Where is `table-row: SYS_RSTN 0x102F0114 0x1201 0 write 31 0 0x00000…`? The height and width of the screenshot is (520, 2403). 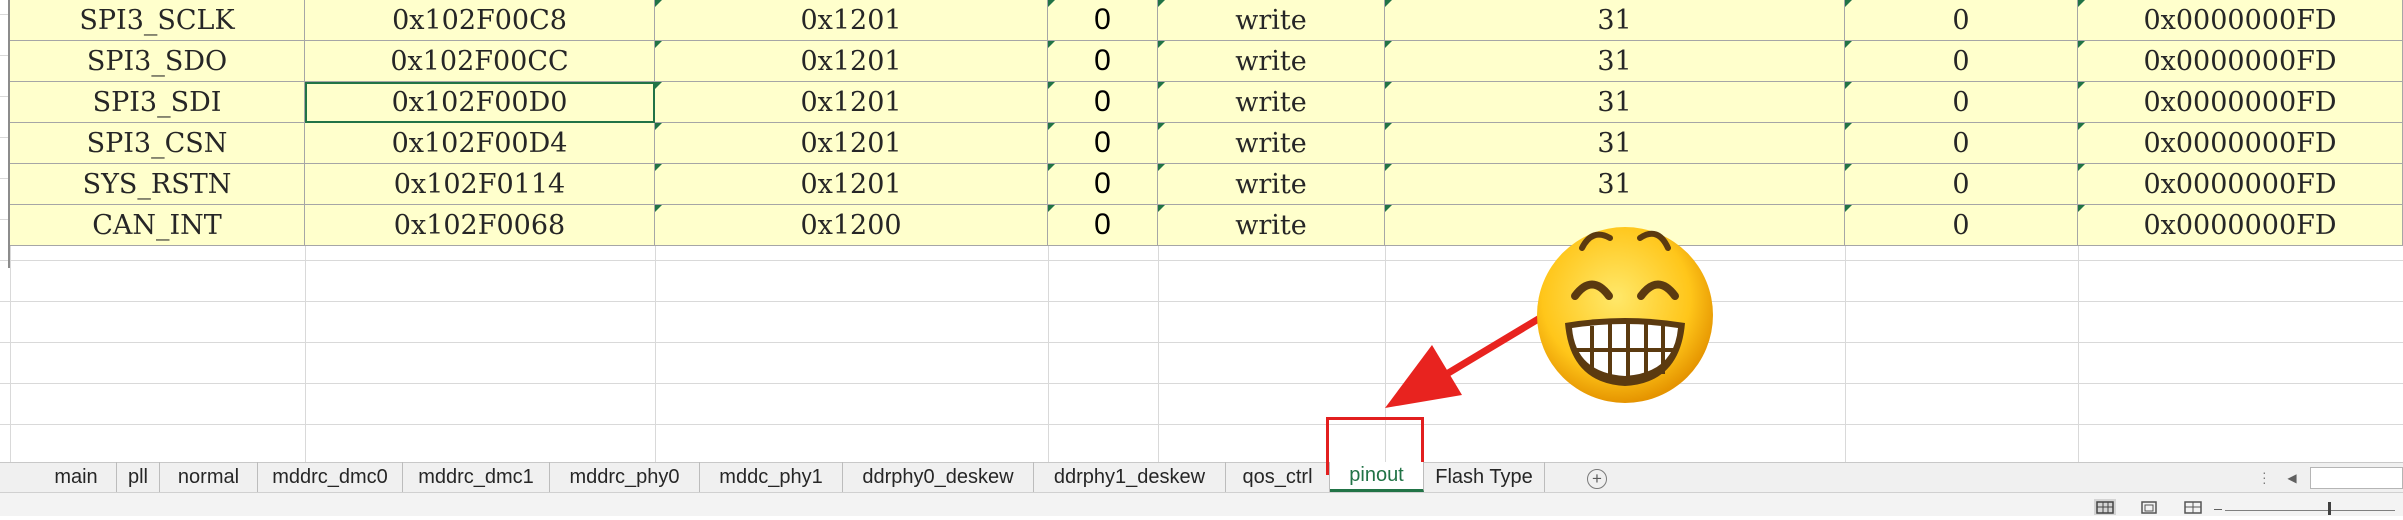
table-row: SYS_RSTN 0x102F0114 0x1201 0 write 31 0 0x00000… is located at coordinates (1206, 184).